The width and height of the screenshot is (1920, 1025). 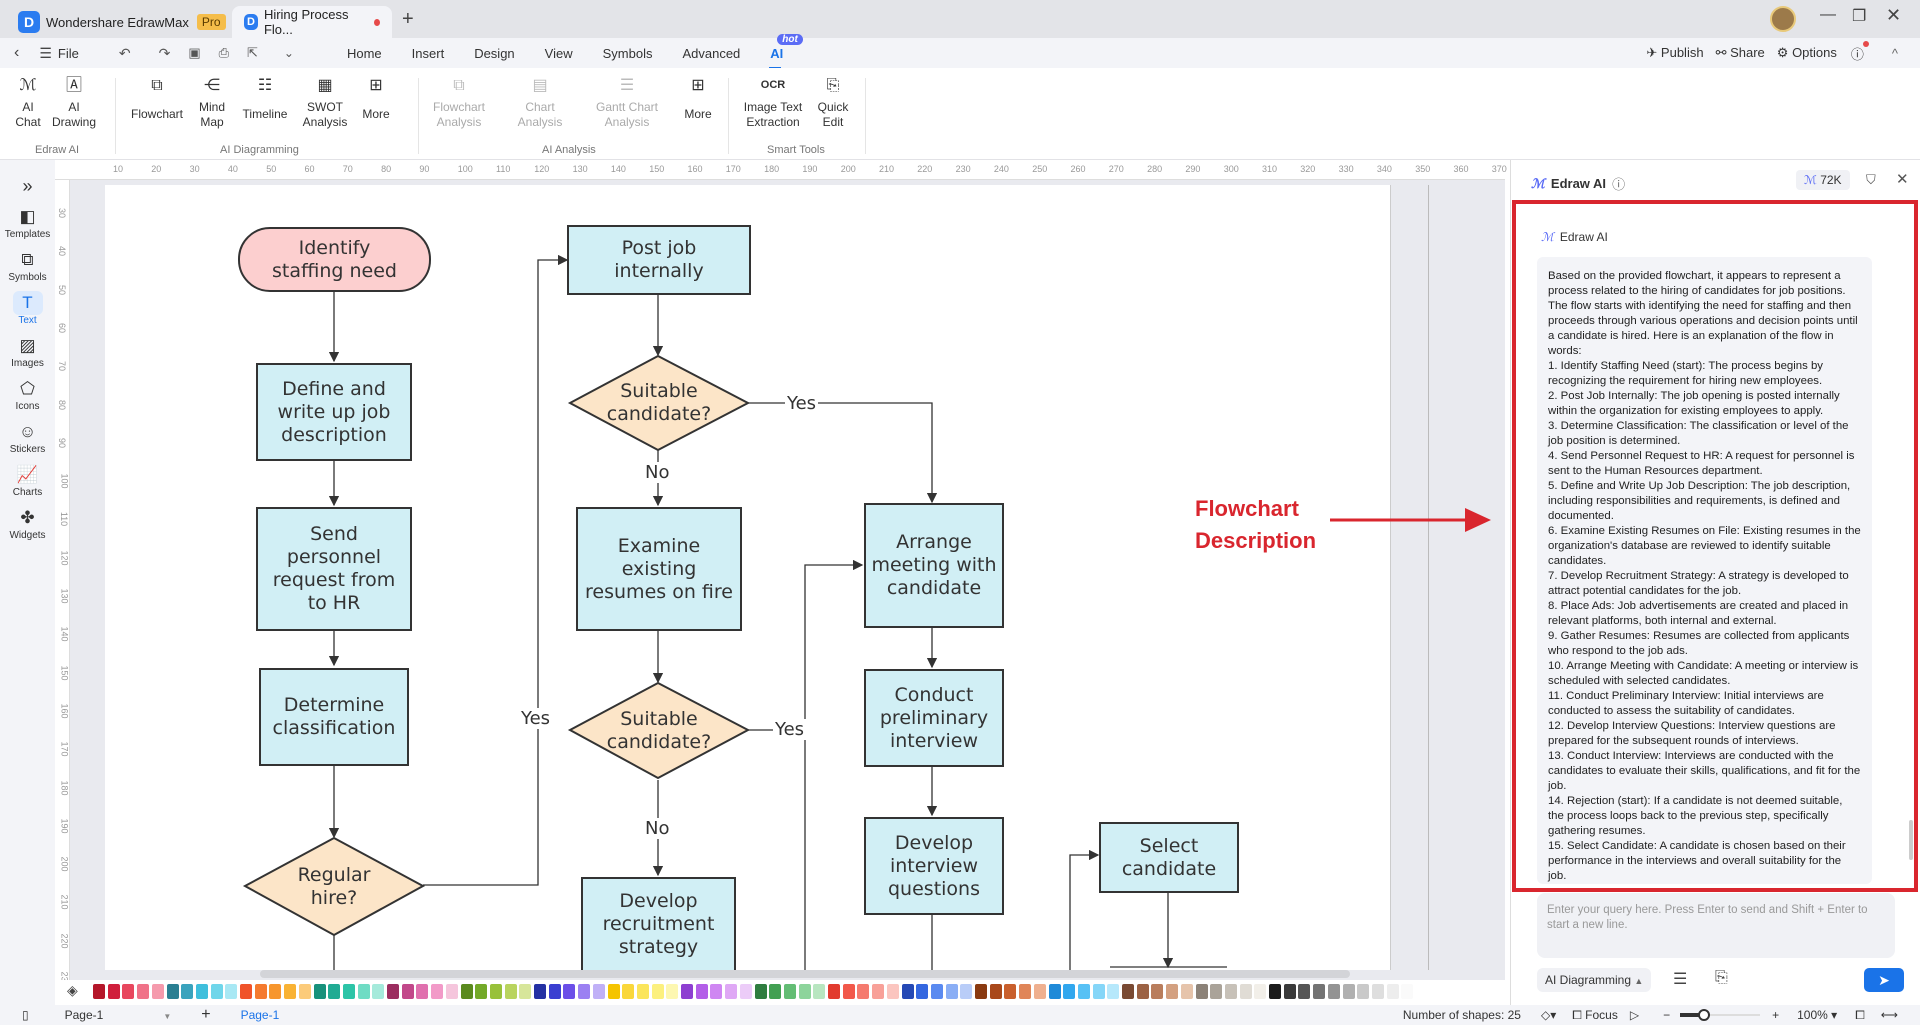 What do you see at coordinates (27, 265) in the screenshot?
I see `sidebar-item-symbols: ⧉ Symbols` at bounding box center [27, 265].